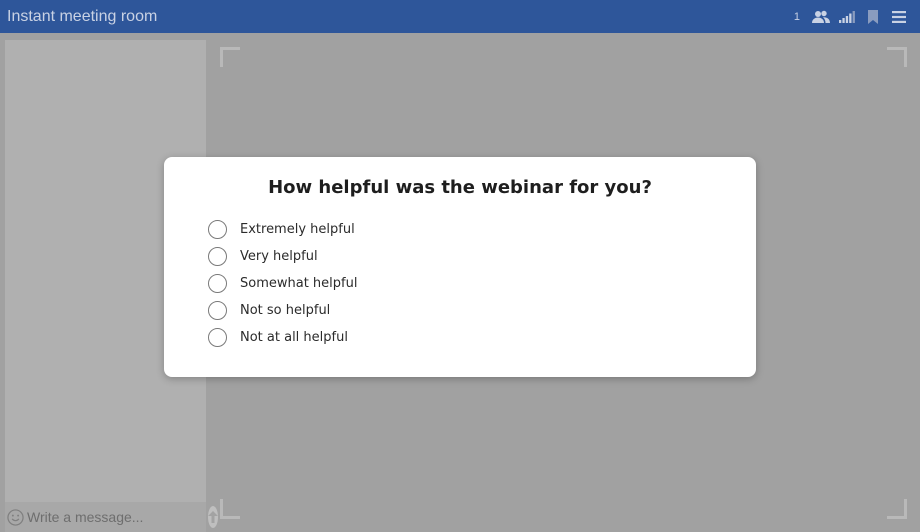 The width and height of the screenshot is (920, 532). Describe the element at coordinates (294, 337) in the screenshot. I see `poll-option-label: Not at all helpful` at that location.